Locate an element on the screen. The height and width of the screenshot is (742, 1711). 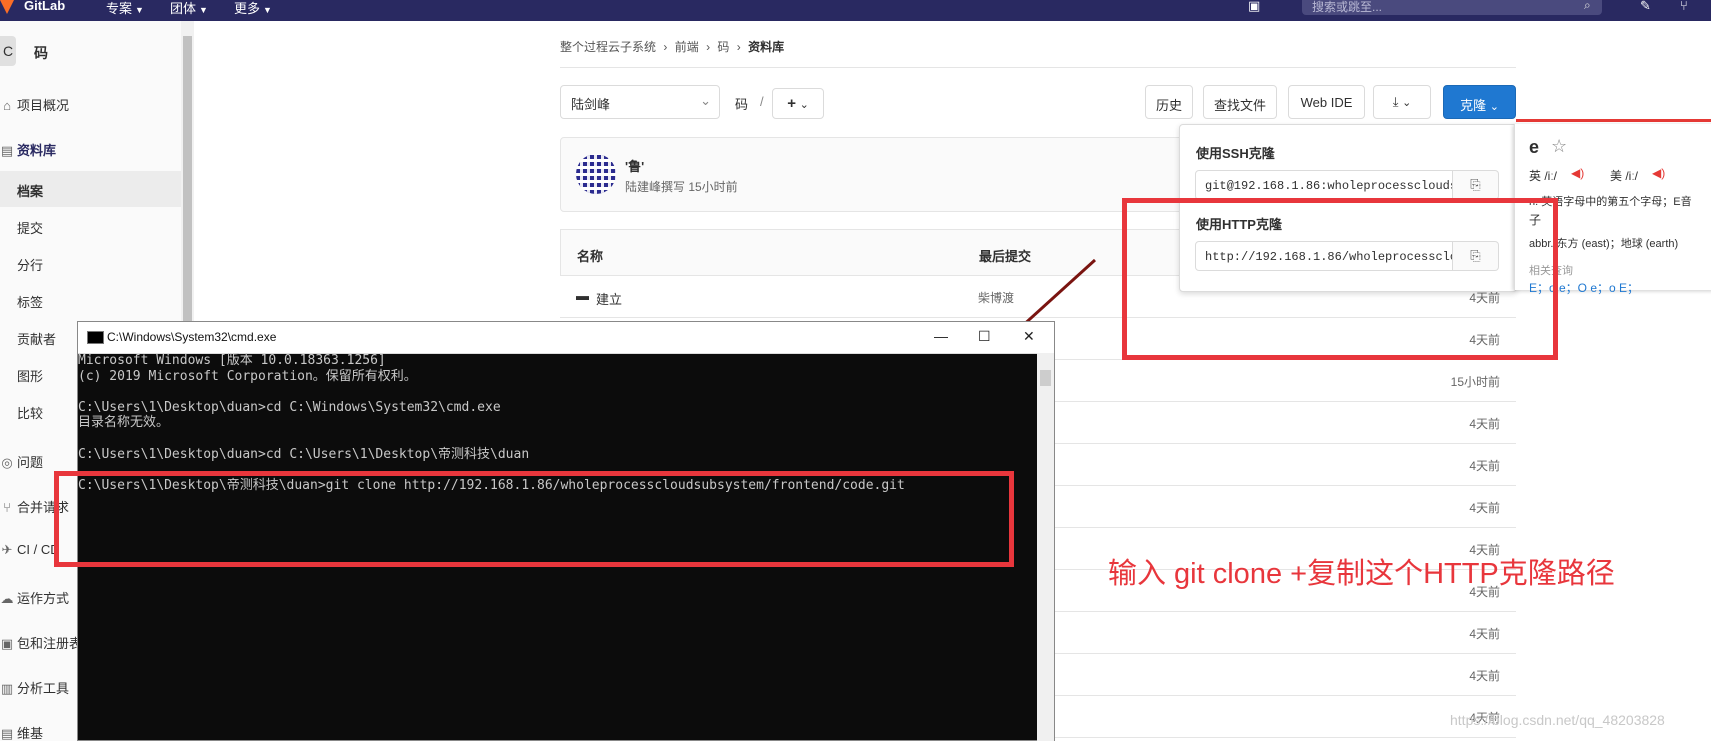
breadcrumb-item: 码 is located at coordinates (723, 47).